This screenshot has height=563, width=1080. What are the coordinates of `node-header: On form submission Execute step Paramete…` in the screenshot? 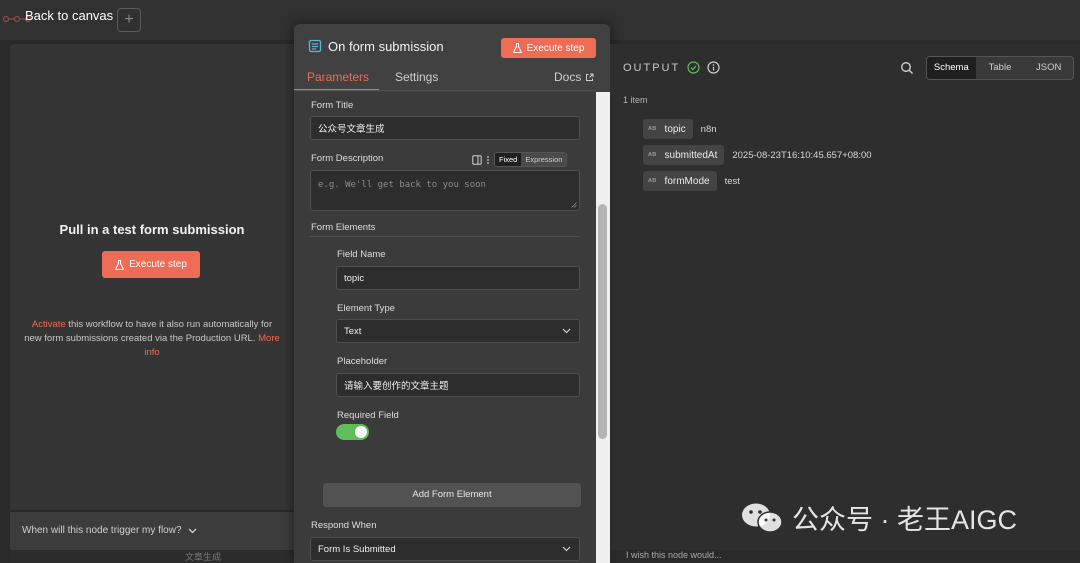 It's located at (452, 57).